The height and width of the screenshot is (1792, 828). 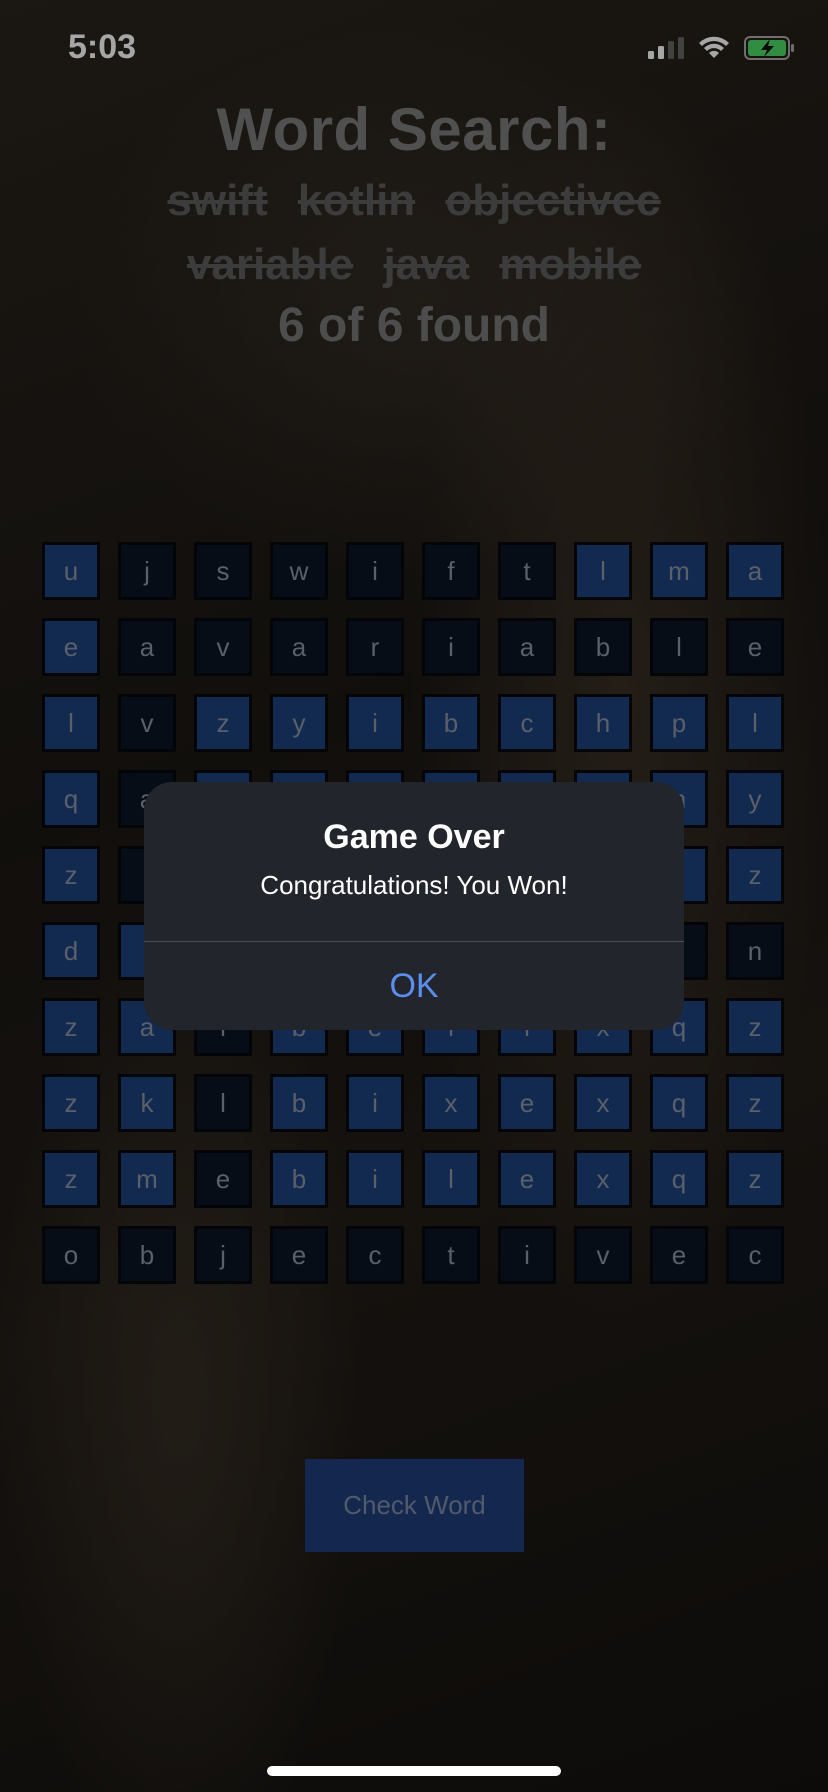 What do you see at coordinates (414, 906) in the screenshot?
I see `game-over-alert: Game Over Congratulations! You Won! OK` at bounding box center [414, 906].